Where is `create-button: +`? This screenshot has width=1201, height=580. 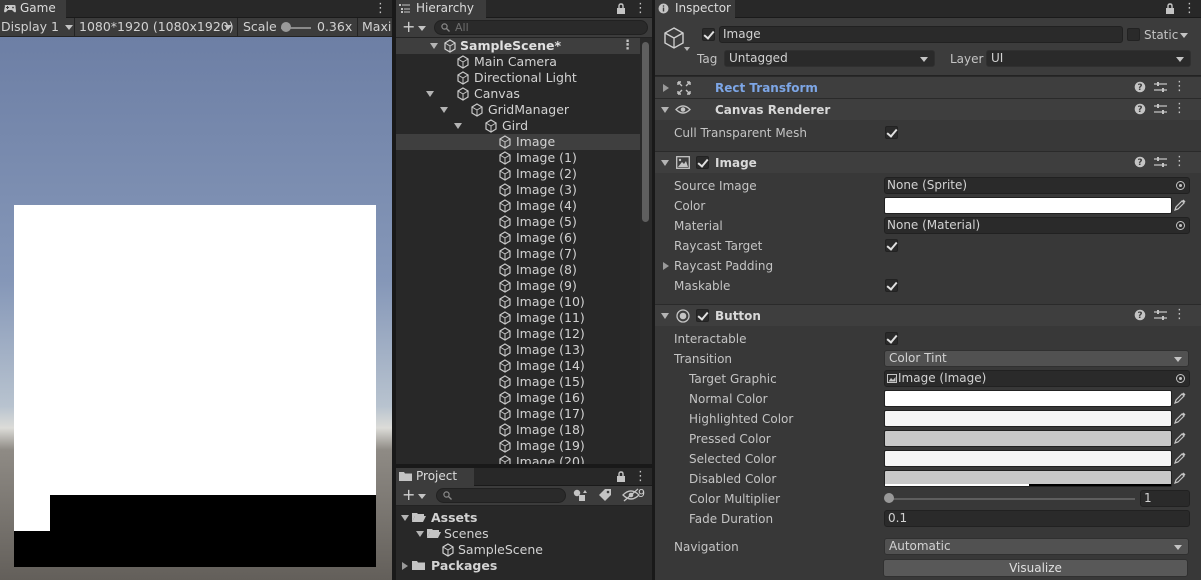
create-button: + is located at coordinates (415, 27).